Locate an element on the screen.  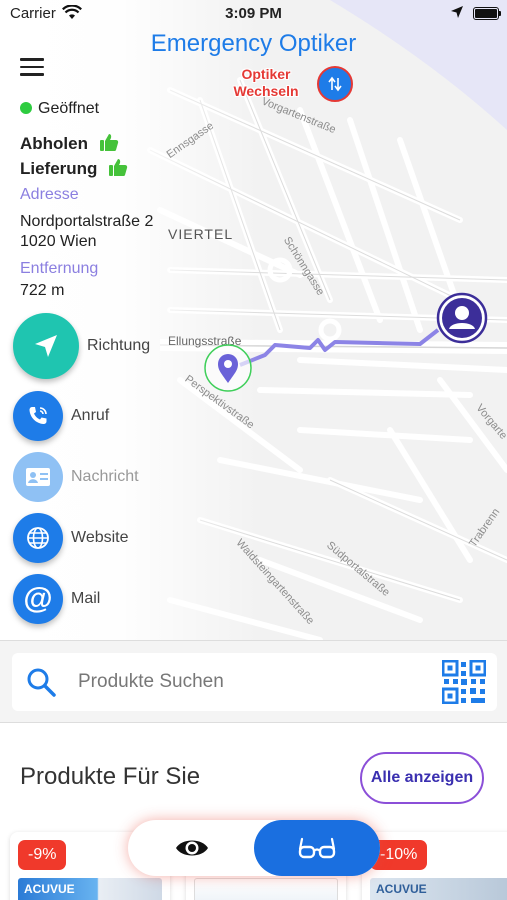
menu-icon is located at coordinates (32, 67).